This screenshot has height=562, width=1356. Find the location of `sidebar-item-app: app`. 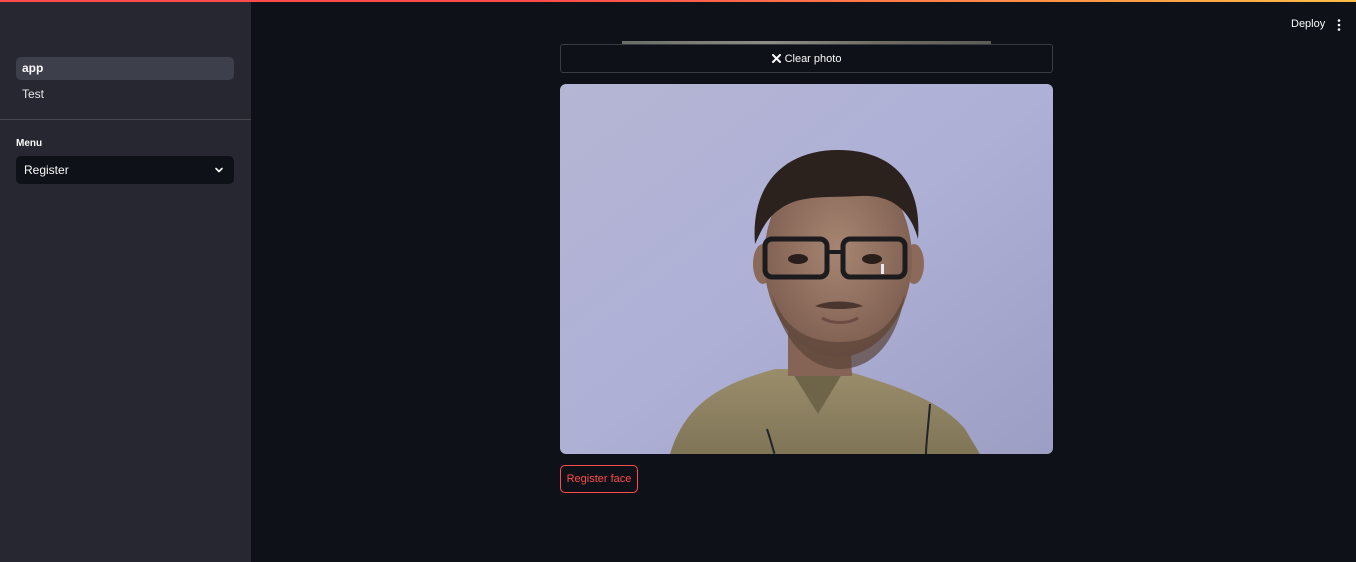

sidebar-item-app: app is located at coordinates (125, 68).